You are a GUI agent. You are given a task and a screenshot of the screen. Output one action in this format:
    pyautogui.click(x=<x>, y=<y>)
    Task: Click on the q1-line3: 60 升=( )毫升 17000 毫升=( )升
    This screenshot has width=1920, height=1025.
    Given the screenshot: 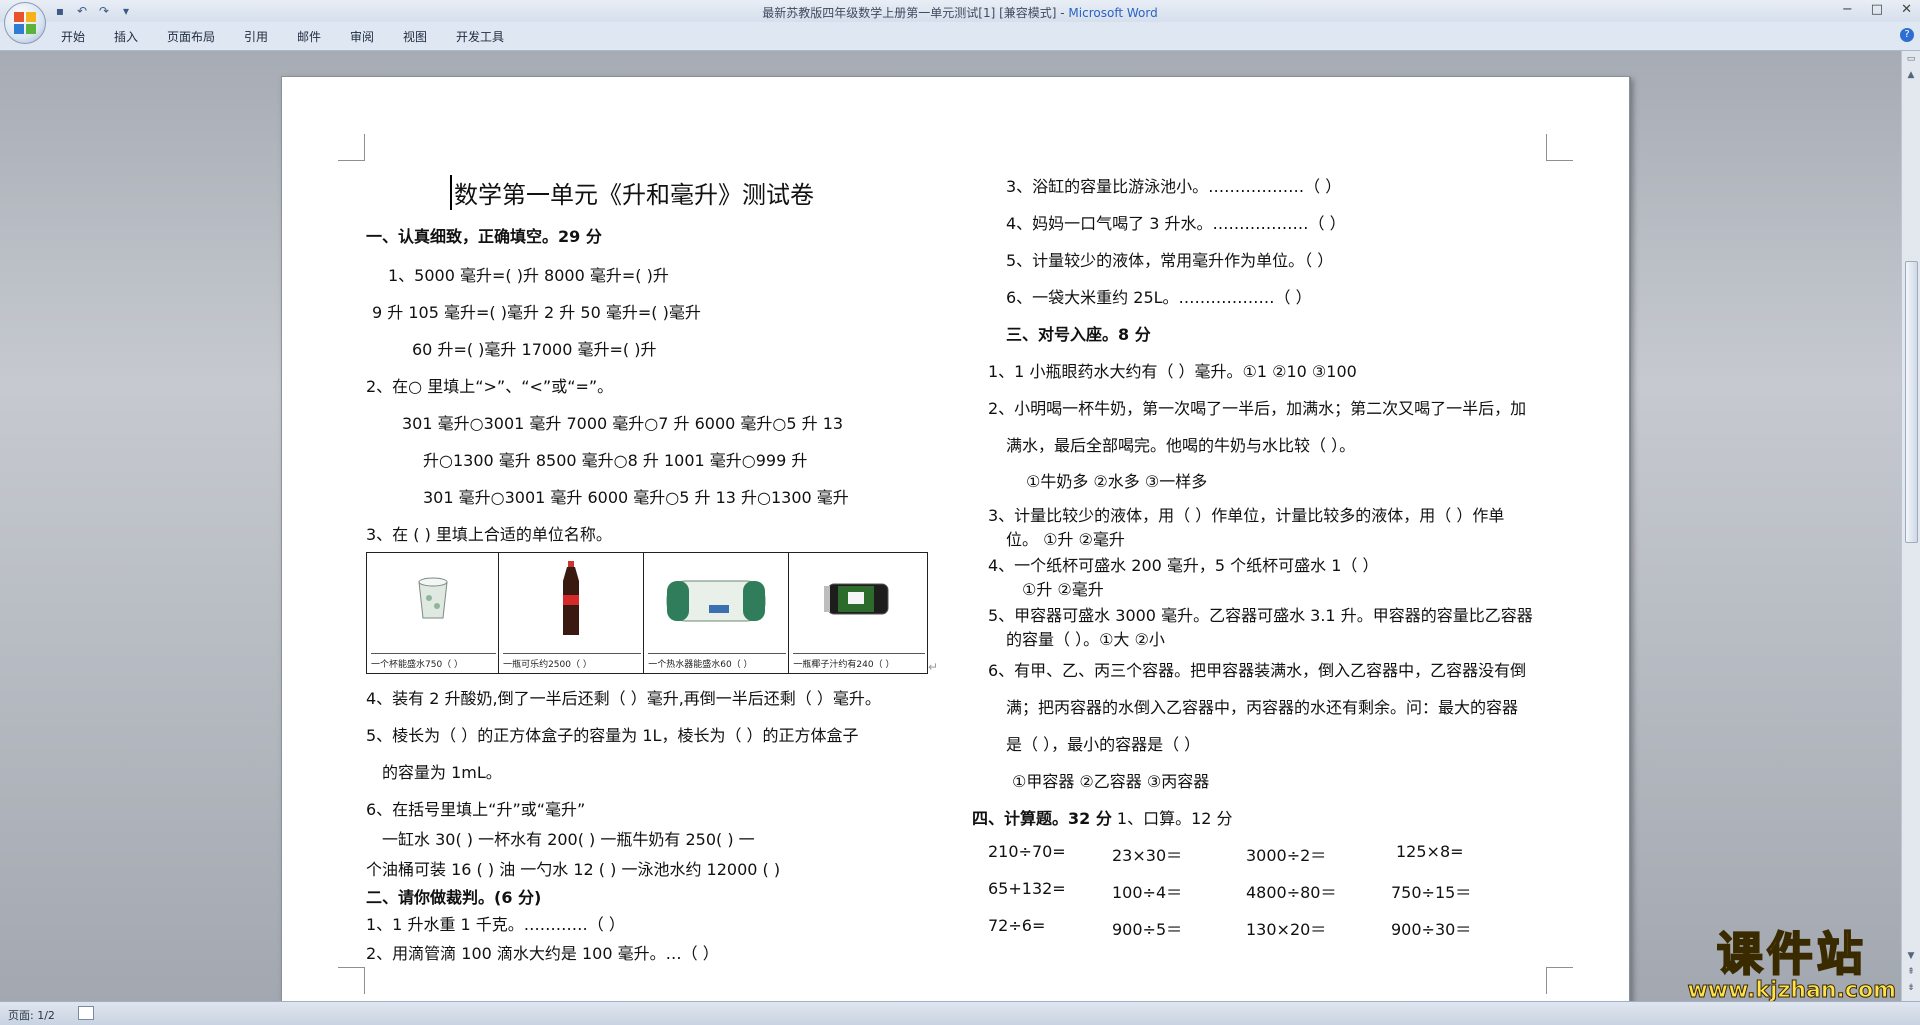 What is the action you would take?
    pyautogui.click(x=534, y=349)
    